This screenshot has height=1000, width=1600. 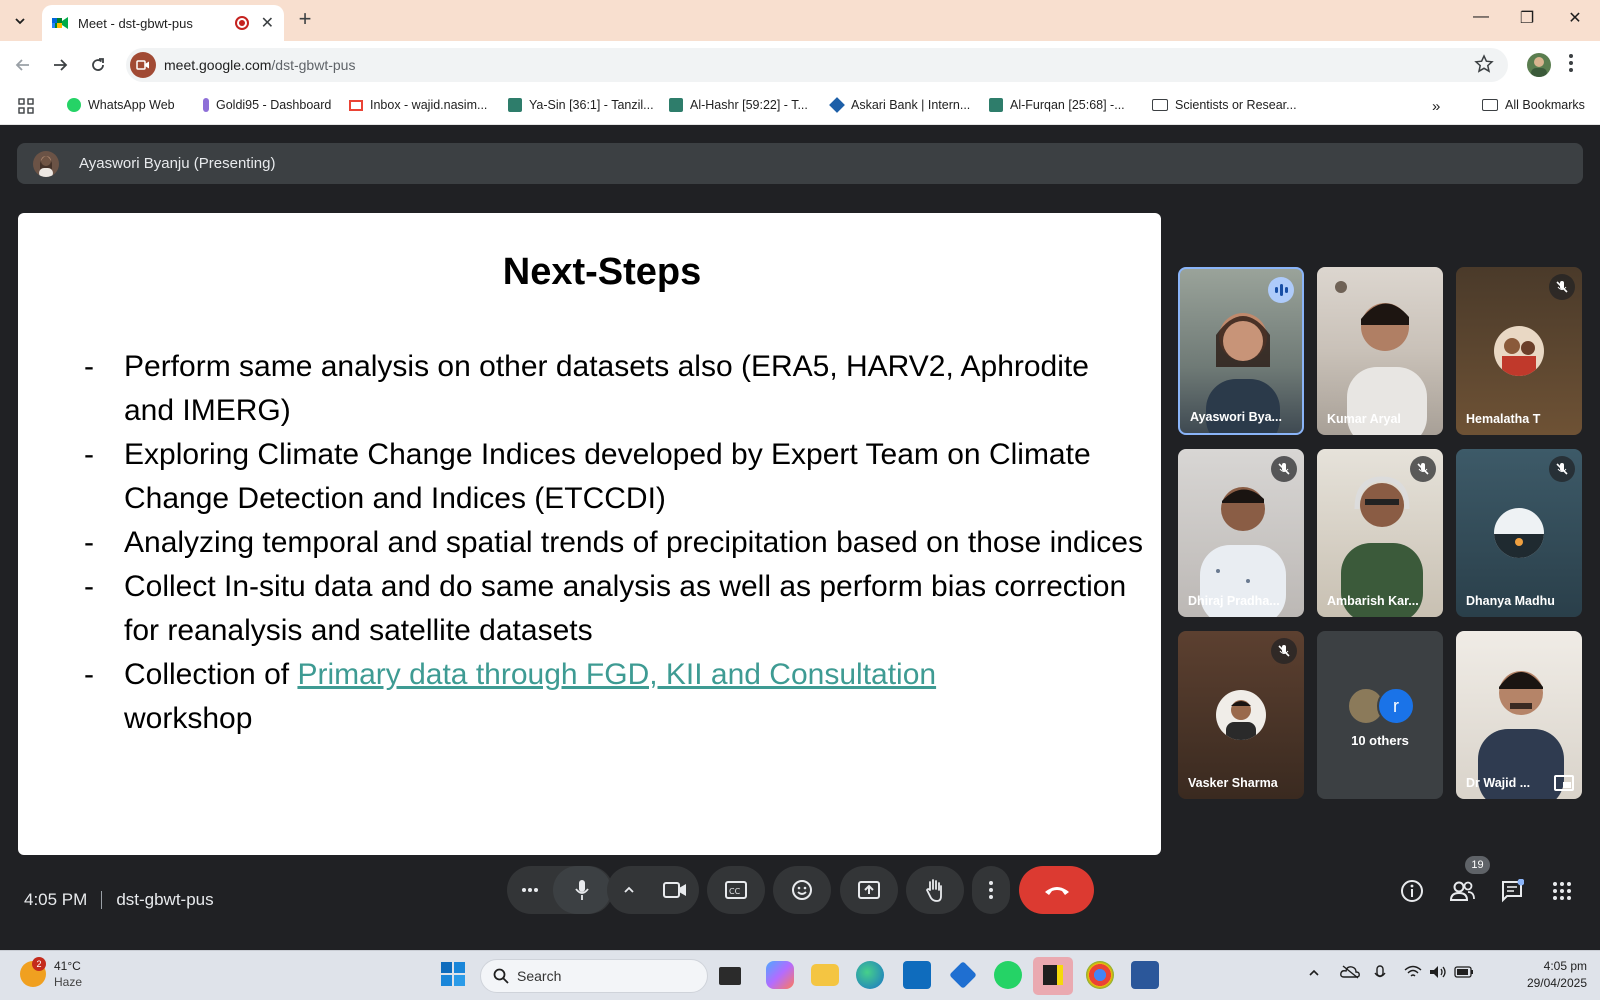 What do you see at coordinates (501, 976) in the screenshot?
I see `search-icon` at bounding box center [501, 976].